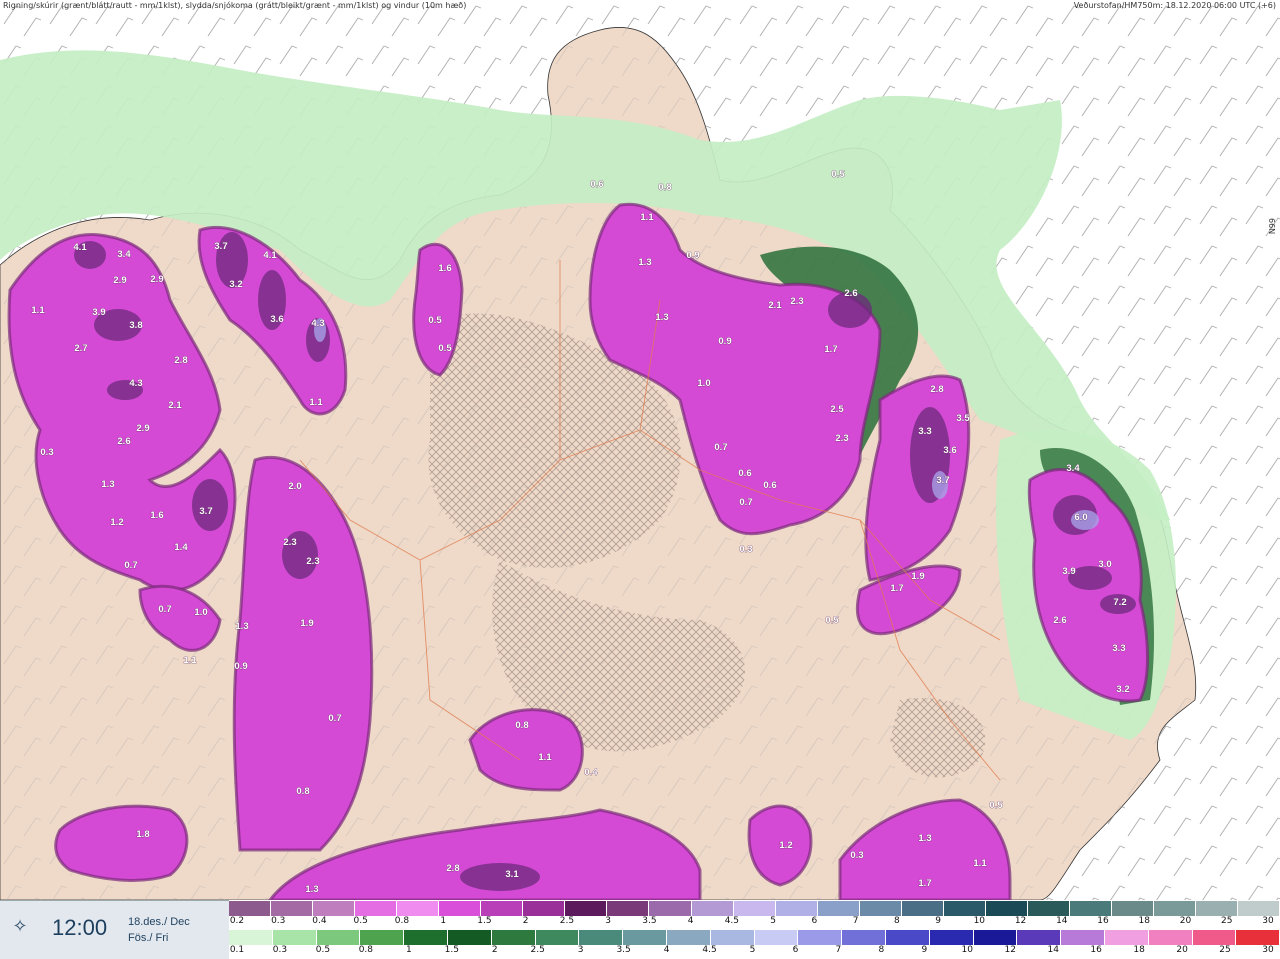  Describe the element at coordinates (881, 950) in the screenshot. I see `scale-tick-label: 8` at that location.